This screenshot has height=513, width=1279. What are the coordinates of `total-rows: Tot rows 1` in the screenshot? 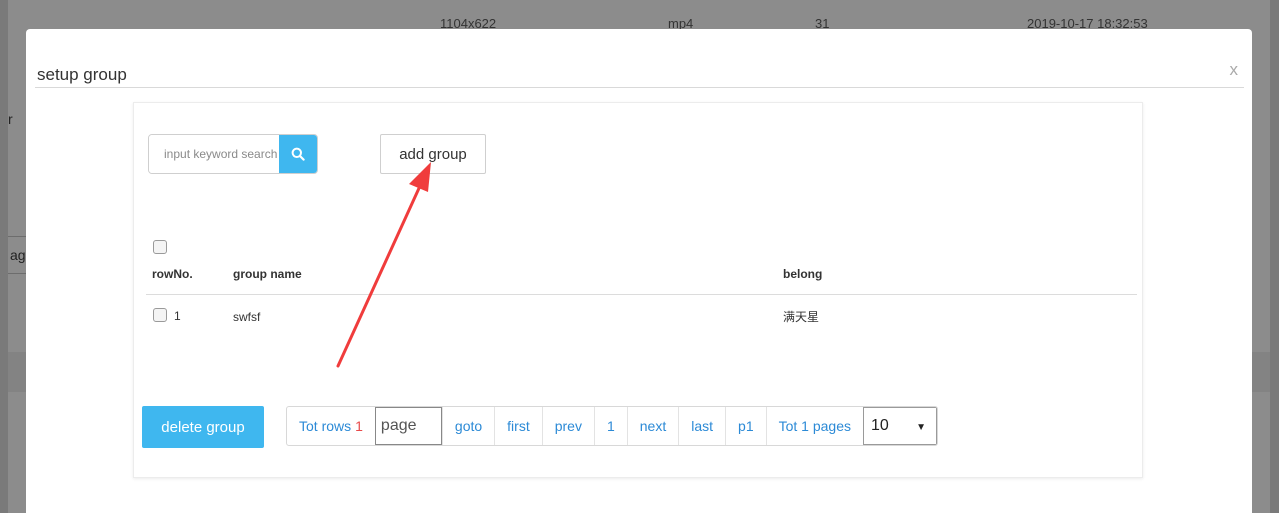 It's located at (331, 426).